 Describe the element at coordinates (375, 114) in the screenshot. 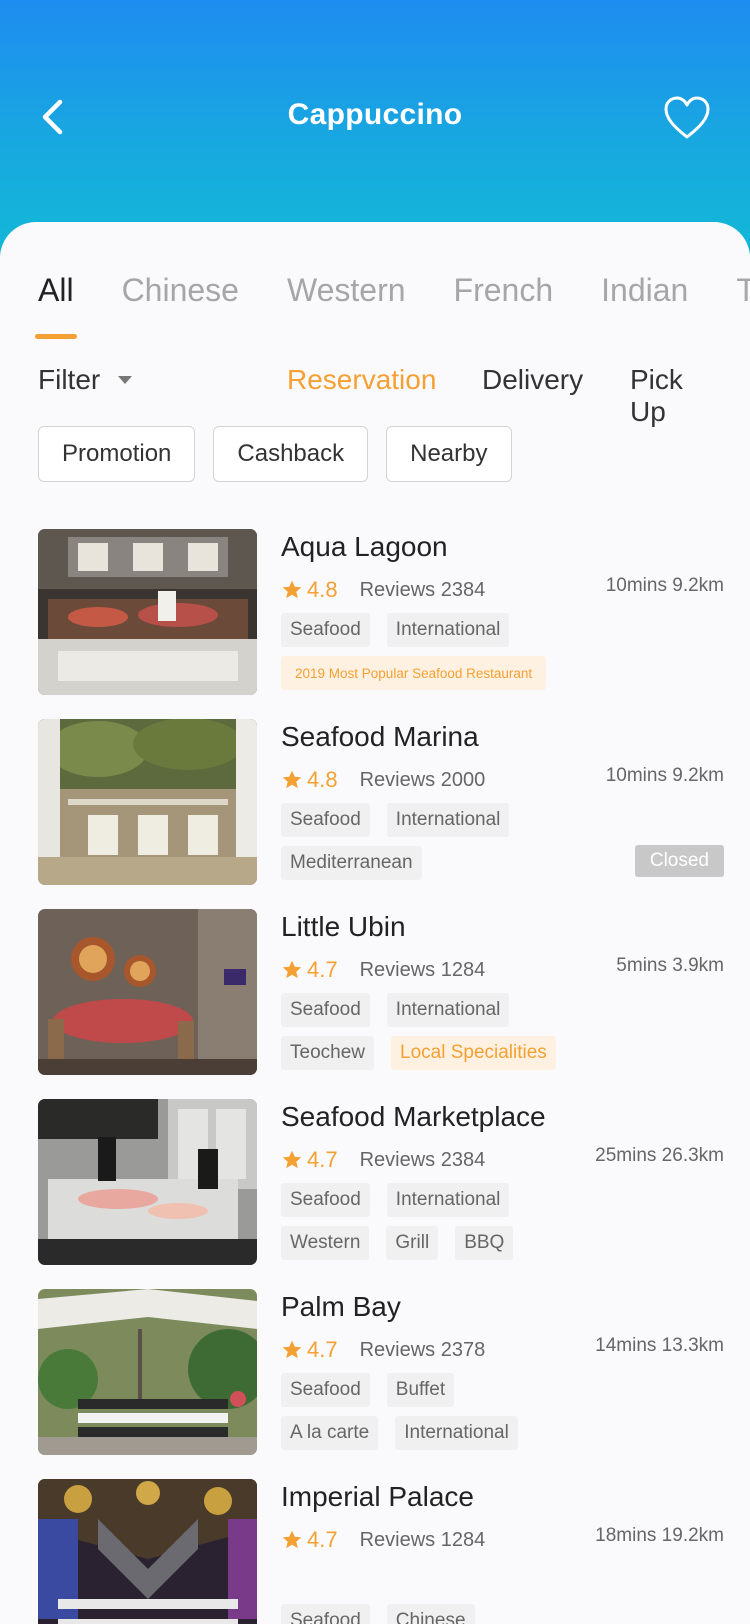

I see `page-title: Cappuccino` at that location.